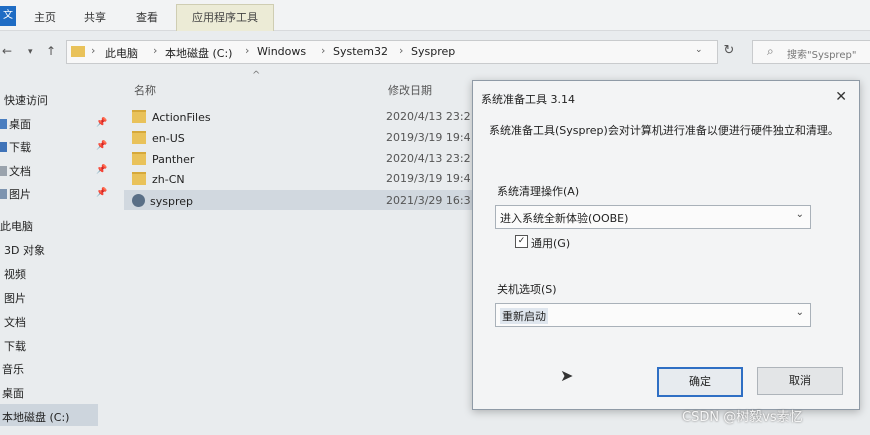  What do you see at coordinates (35, 417) in the screenshot?
I see `sidebar-item-local-disk: 本地磁盘 (C:)` at bounding box center [35, 417].